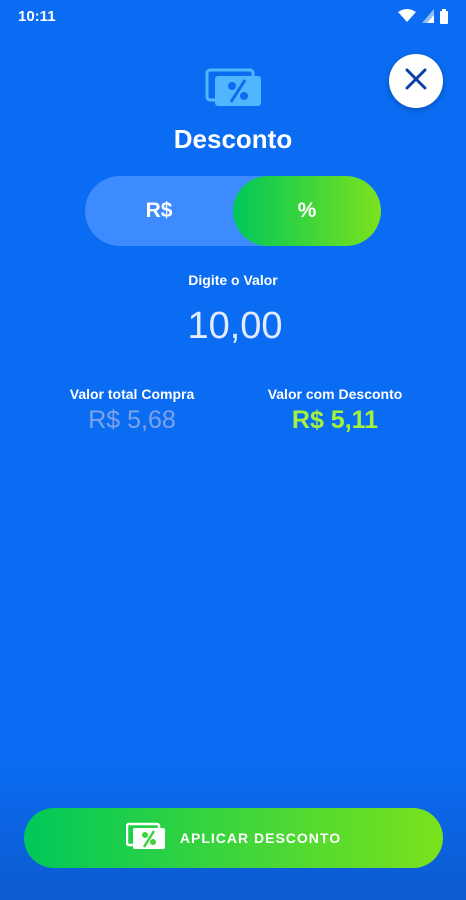 This screenshot has height=900, width=466. I want to click on apply-discount-button: APLICAR DESCONTO, so click(233, 838).